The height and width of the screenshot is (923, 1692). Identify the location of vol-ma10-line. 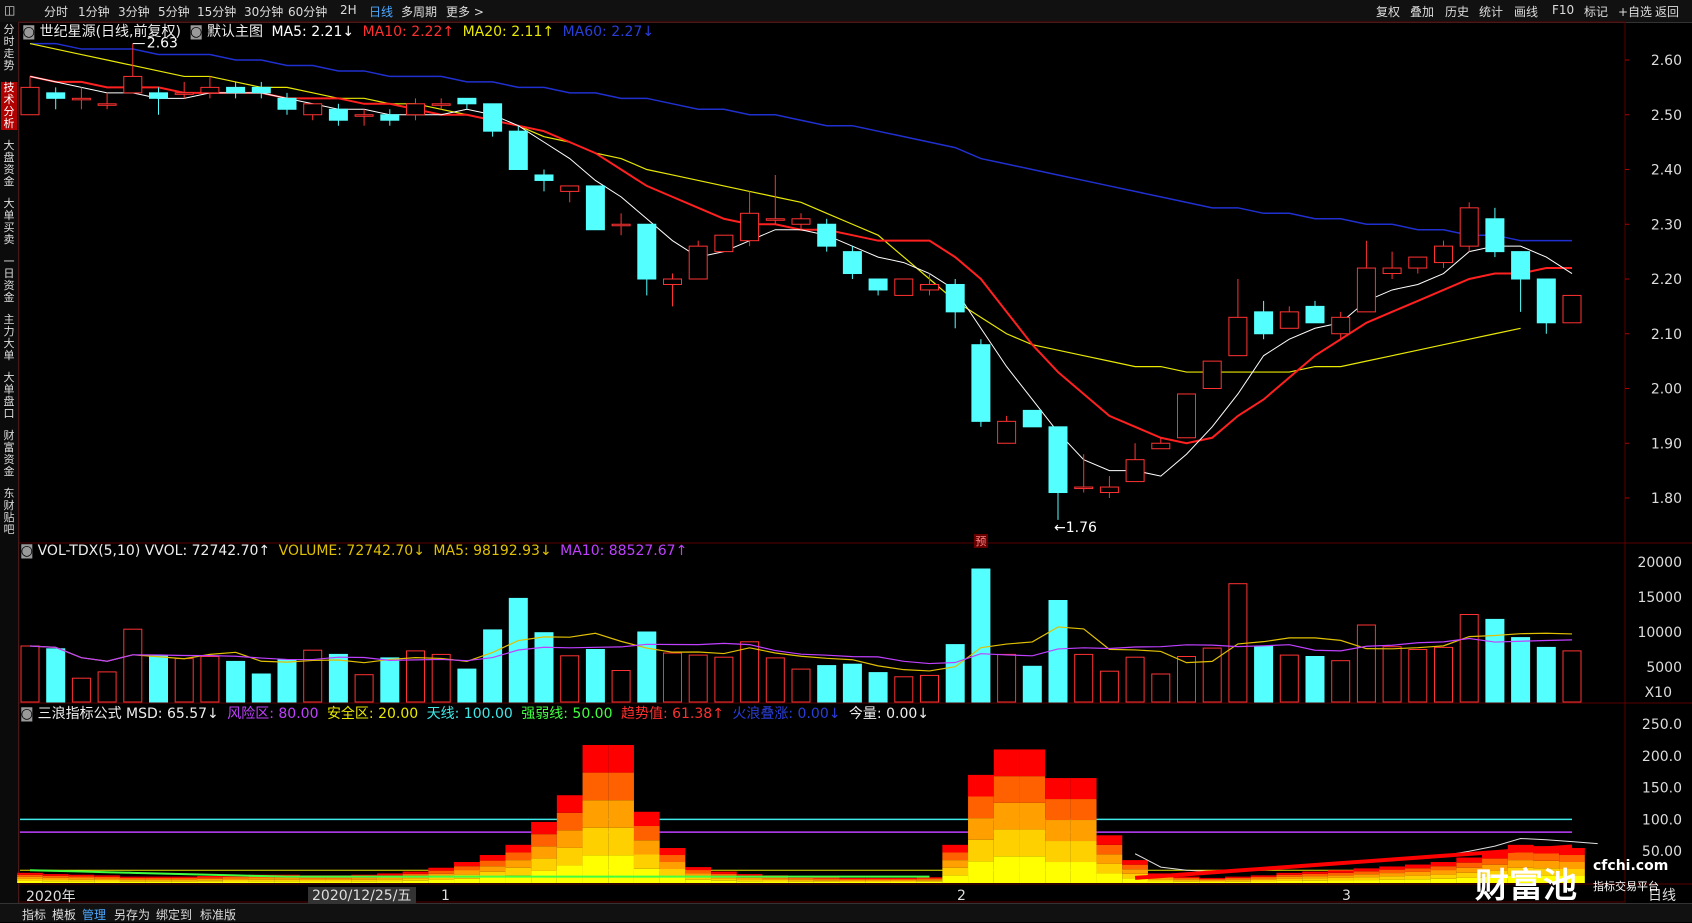
(801, 651).